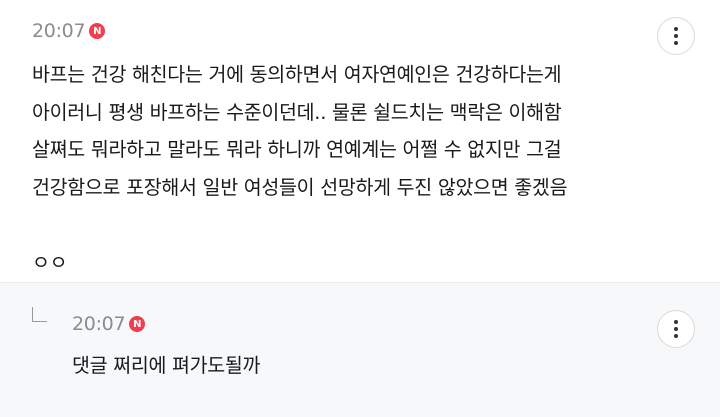 The image size is (720, 417). I want to click on reply-body: 댓글 쩌리에 펴가도될까, so click(166, 365).